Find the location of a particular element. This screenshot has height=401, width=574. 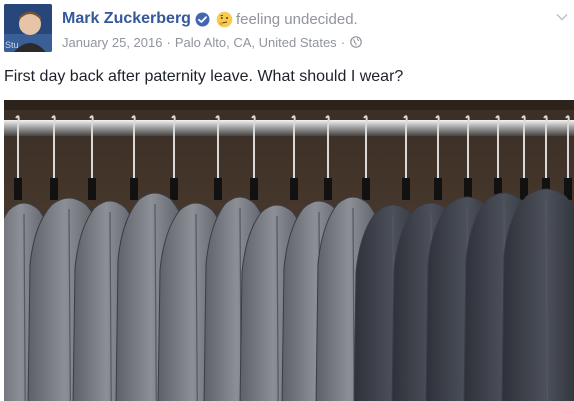

chevron-down-icon is located at coordinates (562, 14).